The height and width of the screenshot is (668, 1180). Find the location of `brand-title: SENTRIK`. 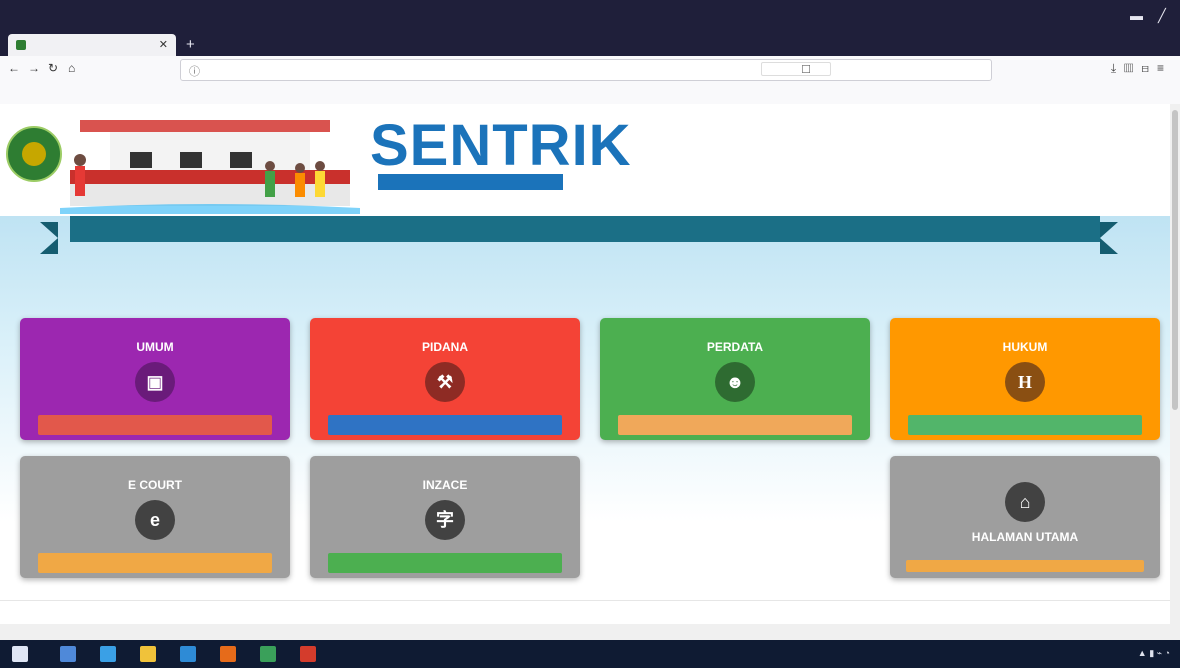

brand-title: SENTRIK is located at coordinates (501, 145).